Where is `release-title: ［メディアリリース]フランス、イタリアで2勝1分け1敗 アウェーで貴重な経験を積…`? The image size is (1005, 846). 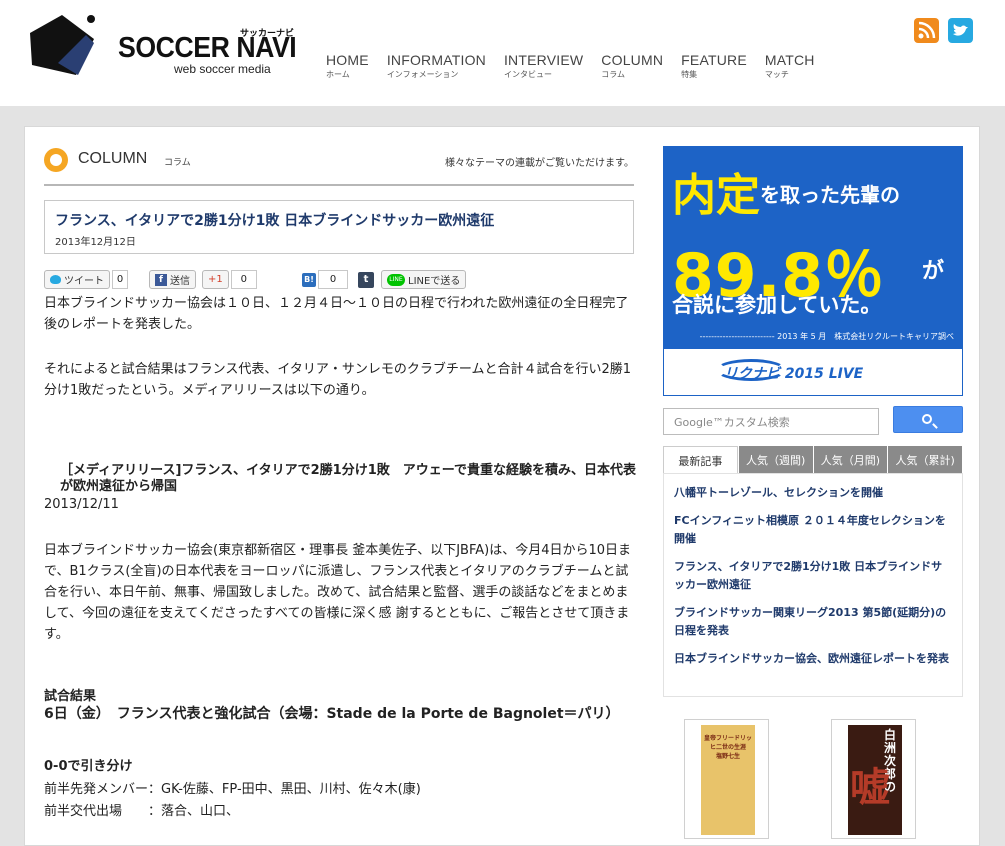
release-title: ［メディアリリース]フランス、イタリアで2勝1分け1敗 アウェーで貴重な経験を積… is located at coordinates (348, 478).